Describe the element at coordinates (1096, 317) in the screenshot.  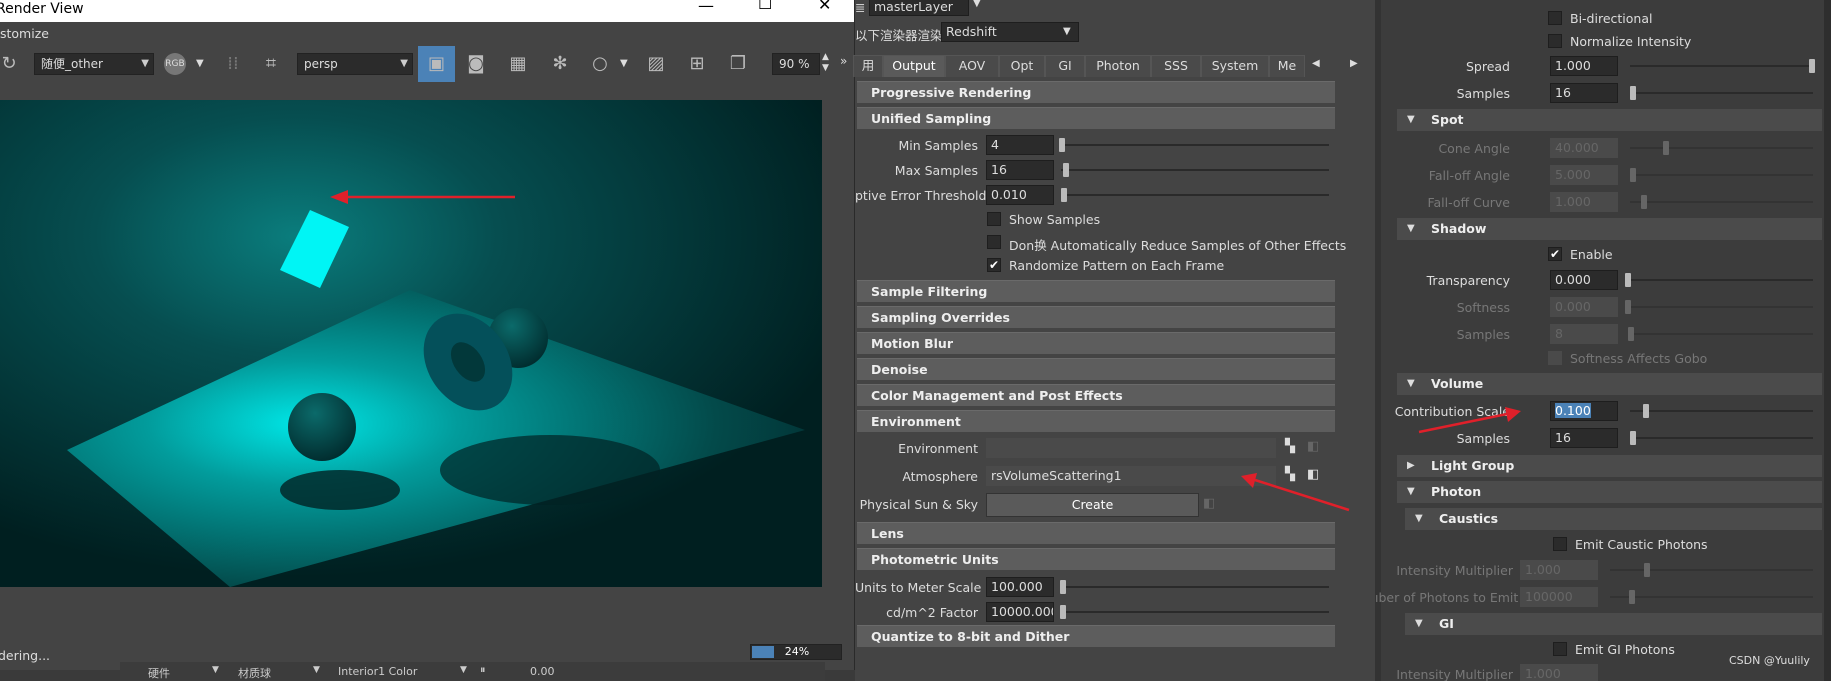
I see `section-sampling-overrides: Sampling Overrides` at that location.